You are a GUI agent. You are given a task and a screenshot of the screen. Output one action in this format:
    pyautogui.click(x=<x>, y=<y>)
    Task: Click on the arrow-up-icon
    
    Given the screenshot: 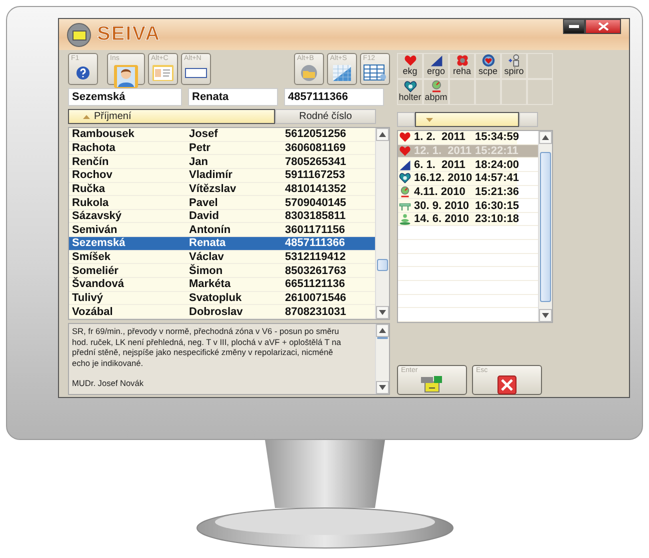 What is the action you would take?
    pyautogui.click(x=382, y=134)
    